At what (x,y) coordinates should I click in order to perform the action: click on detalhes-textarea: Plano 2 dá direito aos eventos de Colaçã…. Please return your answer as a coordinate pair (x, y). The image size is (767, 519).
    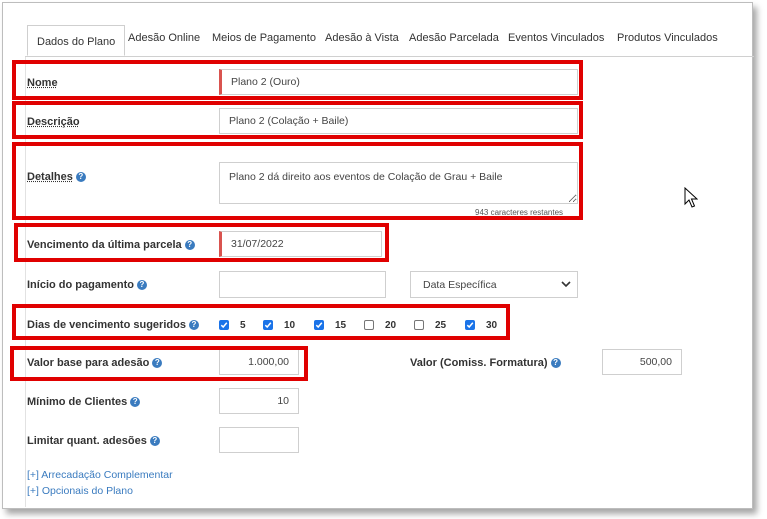
    Looking at the image, I should click on (398, 183).